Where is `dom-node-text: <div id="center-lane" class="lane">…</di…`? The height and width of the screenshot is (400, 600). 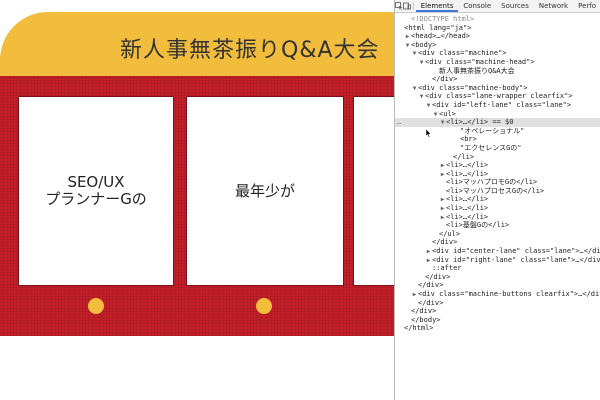
dom-node-text: <div id="center-lane" class="lane">…</di… is located at coordinates (516, 251).